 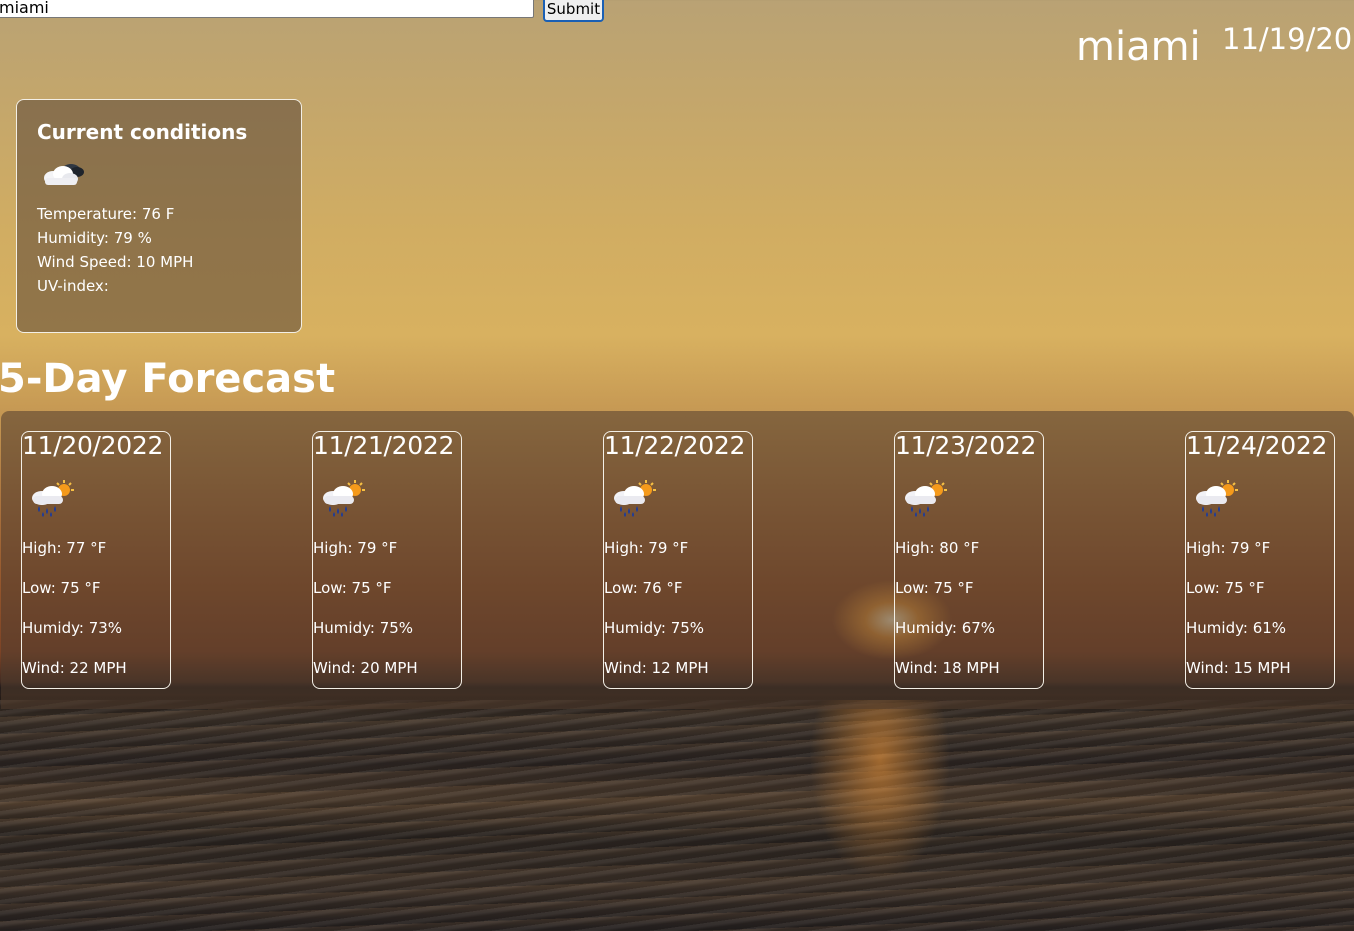 What do you see at coordinates (947, 668) in the screenshot?
I see `forecast-wind: Wind: 18 MPH` at bounding box center [947, 668].